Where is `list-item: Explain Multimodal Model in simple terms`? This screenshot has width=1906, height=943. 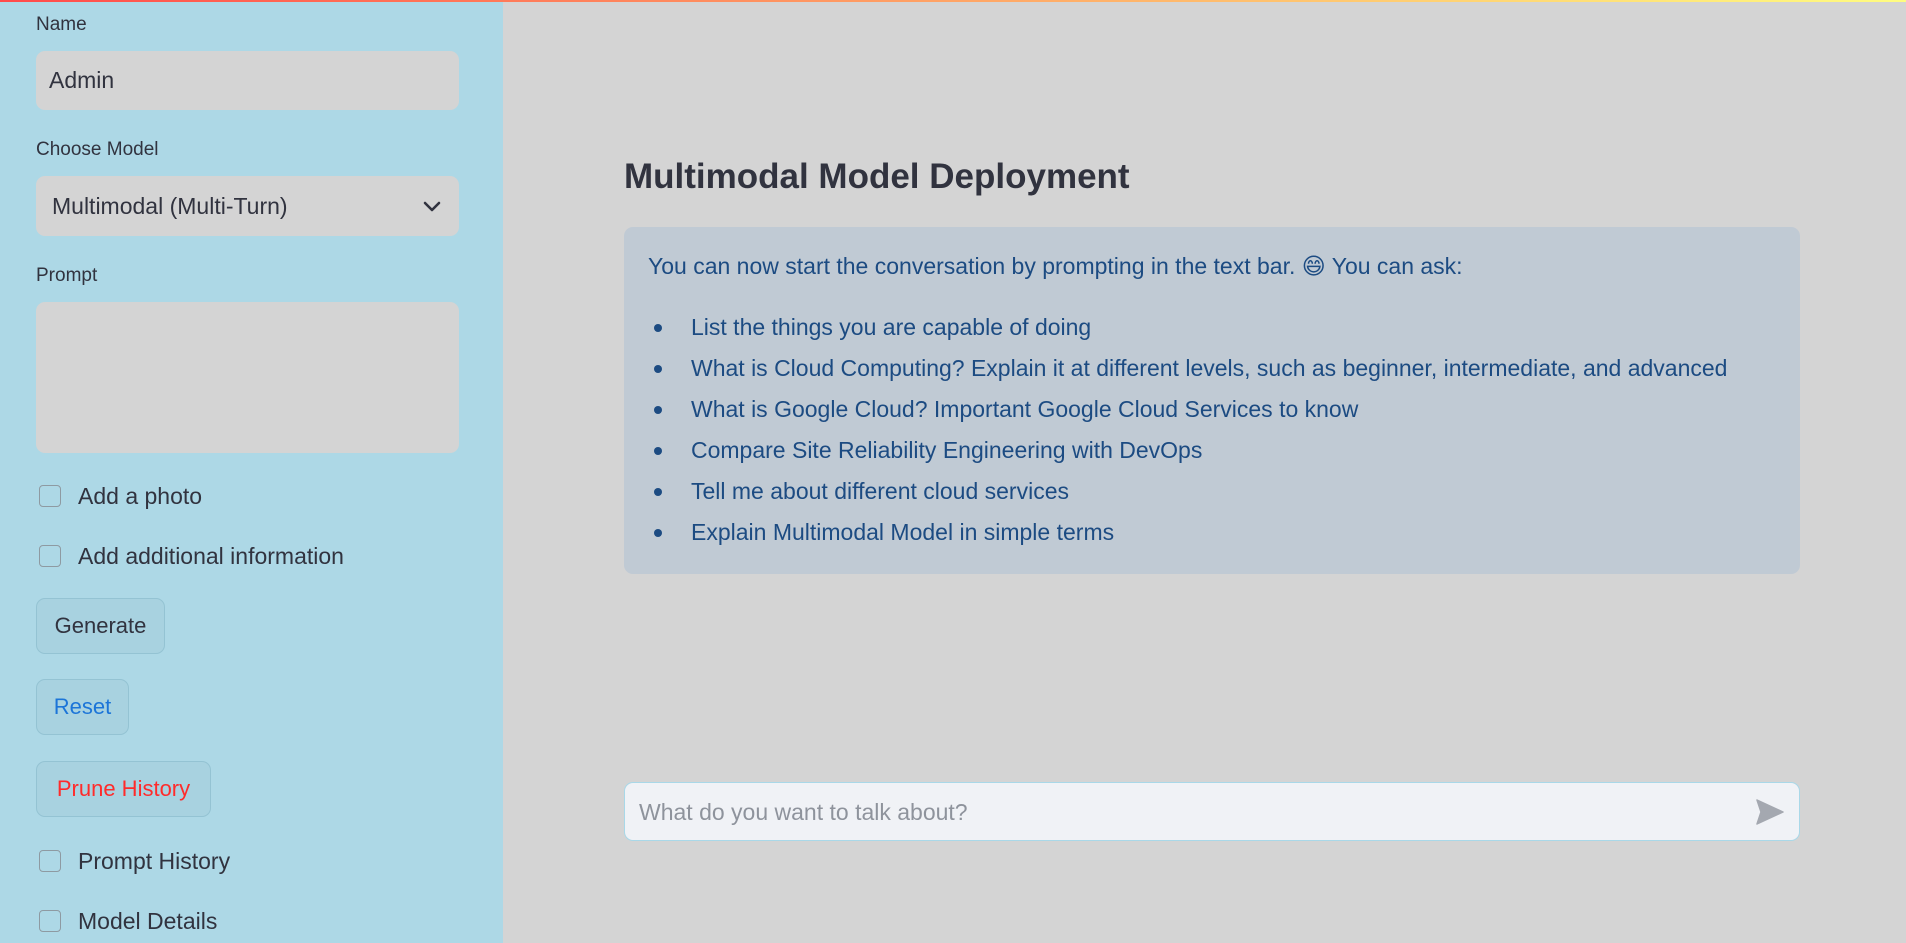 list-item: Explain Multimodal Model in simple terms is located at coordinates (1175, 538).